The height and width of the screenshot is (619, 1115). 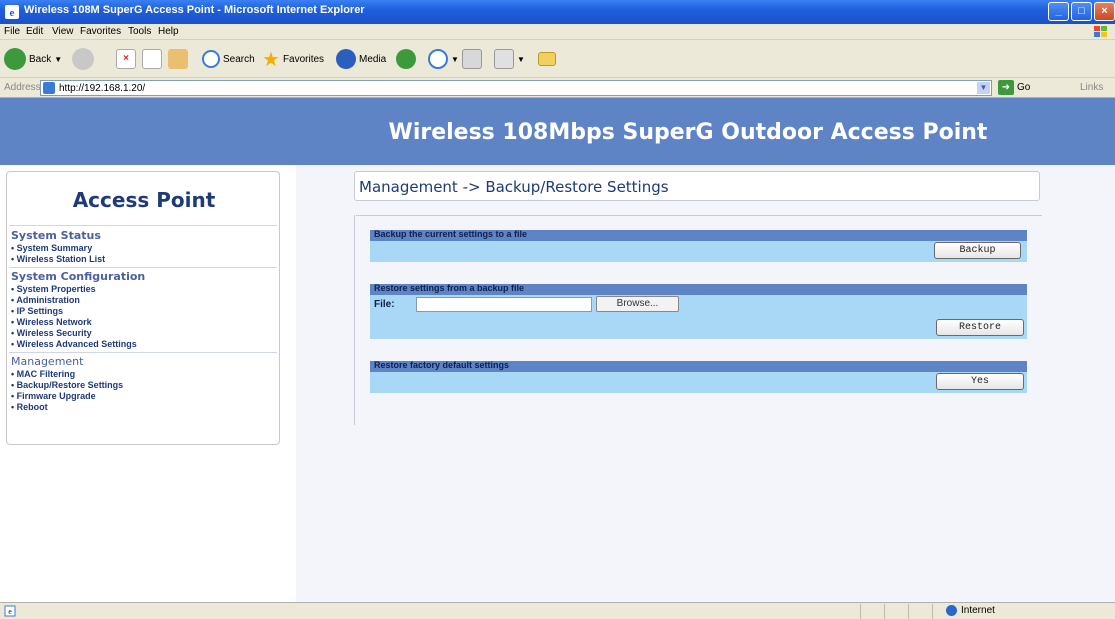 I want to click on search-button: Search, so click(x=228, y=59).